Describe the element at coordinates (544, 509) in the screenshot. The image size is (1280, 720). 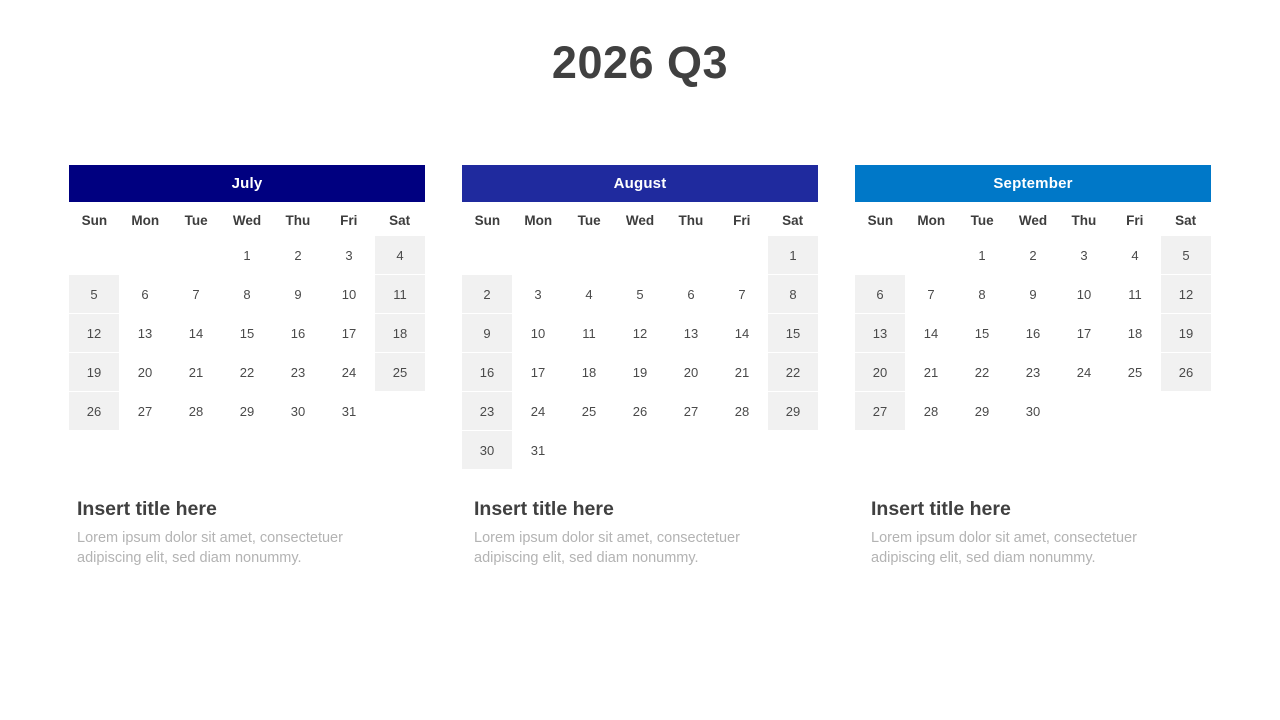
I see `caption-title-august: Insert title here` at that location.